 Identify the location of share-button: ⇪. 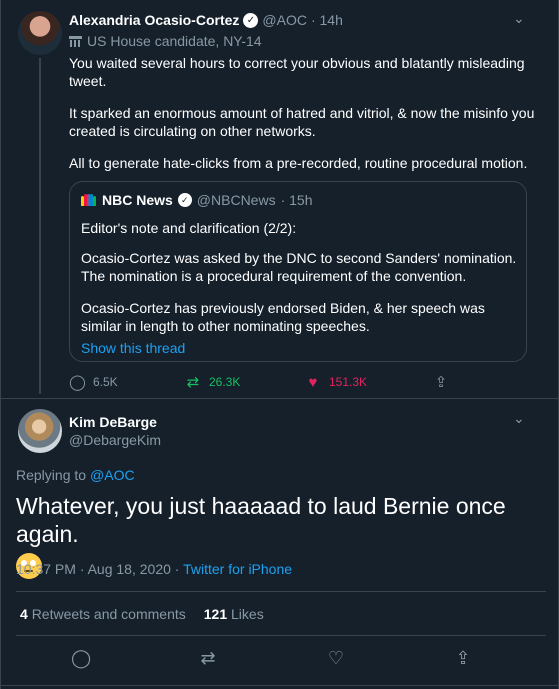
(441, 382).